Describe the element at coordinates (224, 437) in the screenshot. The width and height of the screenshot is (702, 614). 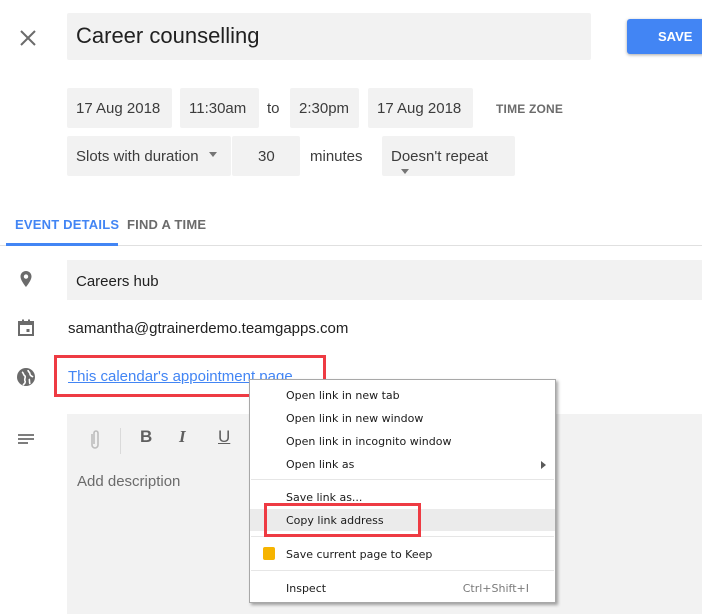
I see `underline-button: U` at that location.